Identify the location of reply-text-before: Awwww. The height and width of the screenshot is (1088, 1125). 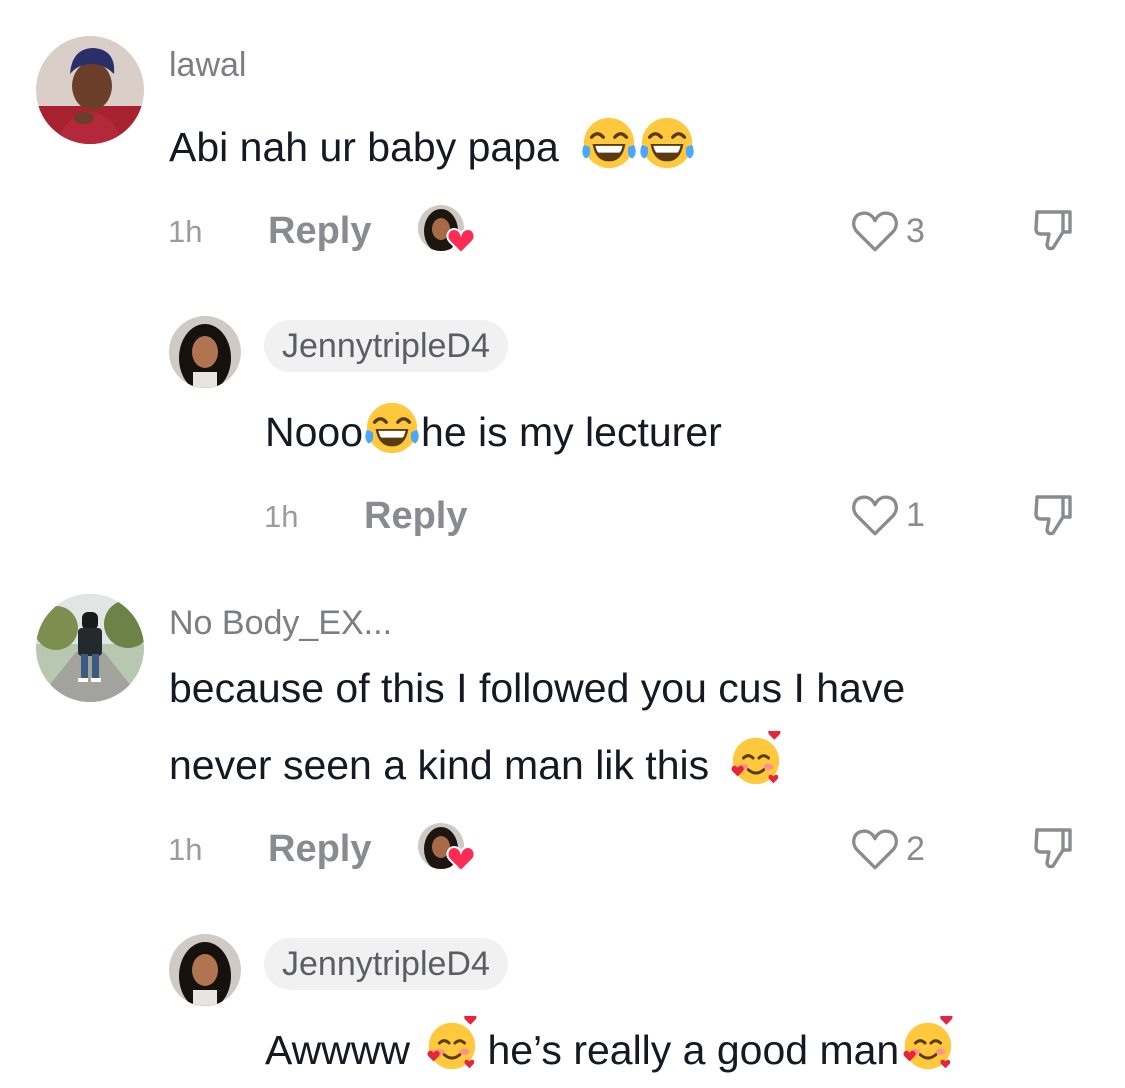
(338, 1050).